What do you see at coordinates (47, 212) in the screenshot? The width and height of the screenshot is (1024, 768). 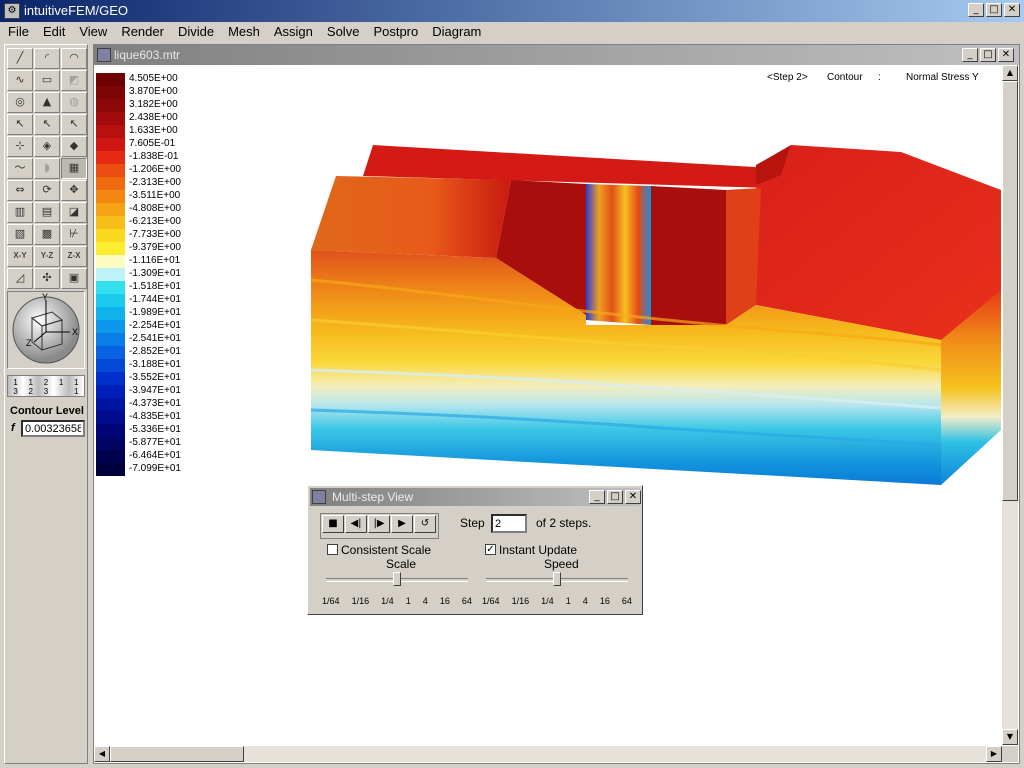 I see `wire-box-tool-icon: ▤` at bounding box center [47, 212].